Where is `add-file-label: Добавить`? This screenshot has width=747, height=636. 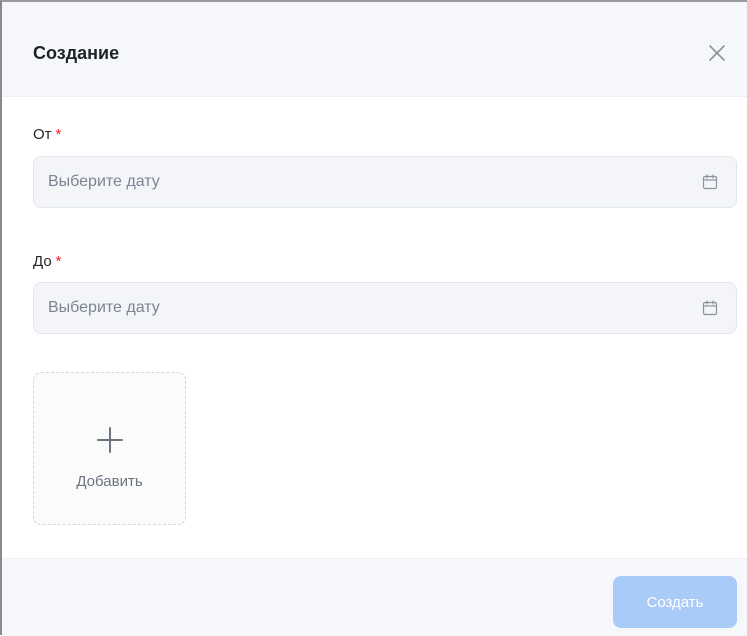 add-file-label: Добавить is located at coordinates (109, 481).